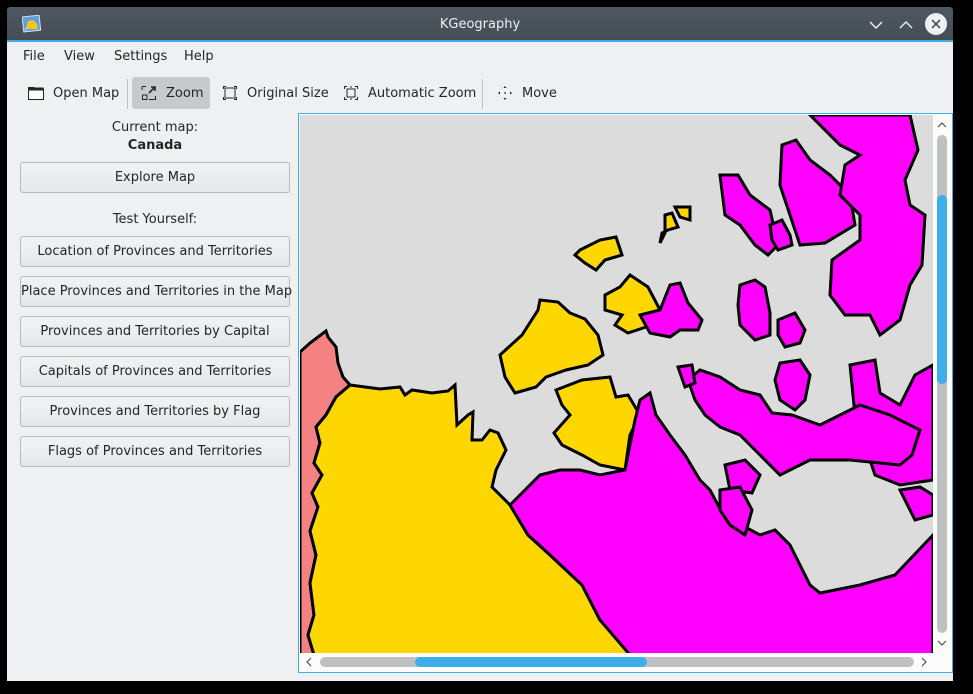 Image resolution: width=973 pixels, height=694 pixels. I want to click on explore-map-button: Explore Map, so click(155, 177).